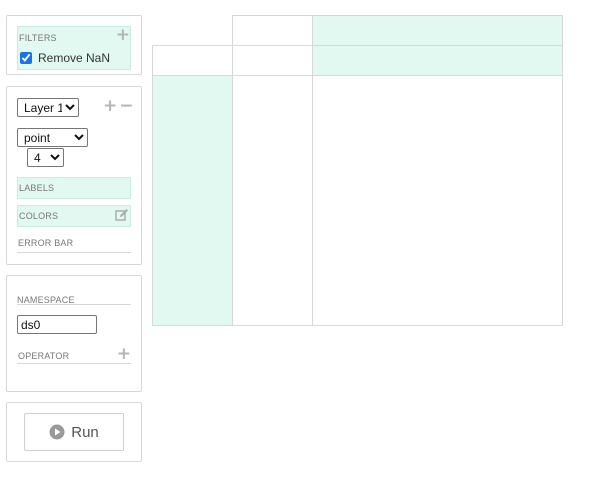 The height and width of the screenshot is (482, 591). Describe the element at coordinates (272, 30) in the screenshot. I see `grid-top-spacer` at that location.